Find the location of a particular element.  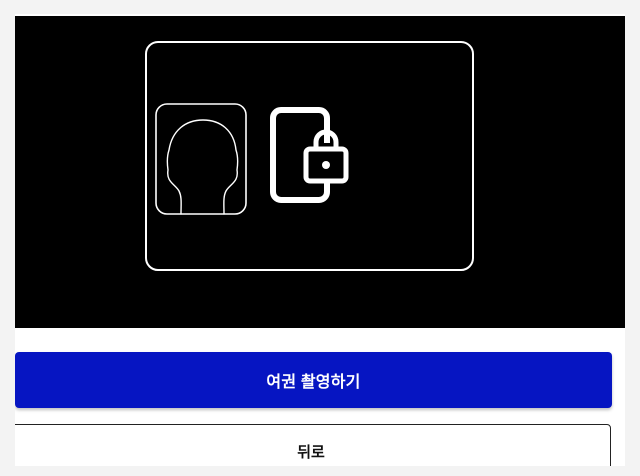

phone-lock-icon is located at coordinates (309, 155).